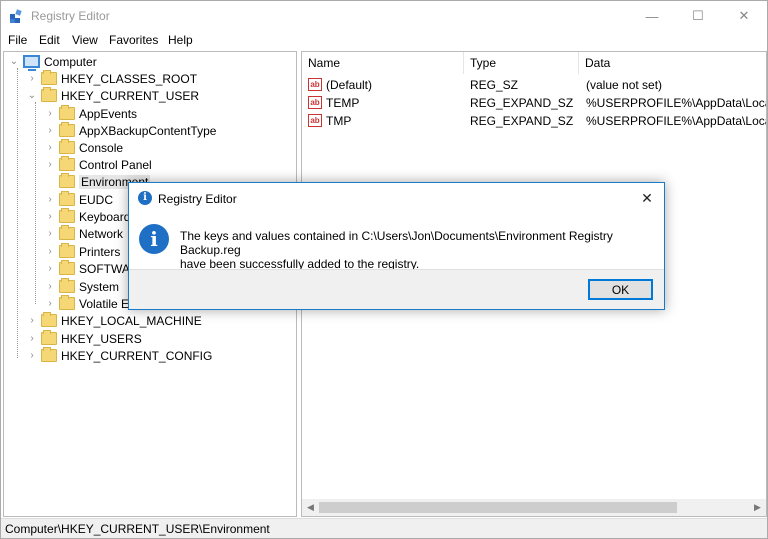 The width and height of the screenshot is (768, 539). I want to click on tree-item-hkey-classes-root: › HKEY_CLASSES_ROOT, so click(111, 78).